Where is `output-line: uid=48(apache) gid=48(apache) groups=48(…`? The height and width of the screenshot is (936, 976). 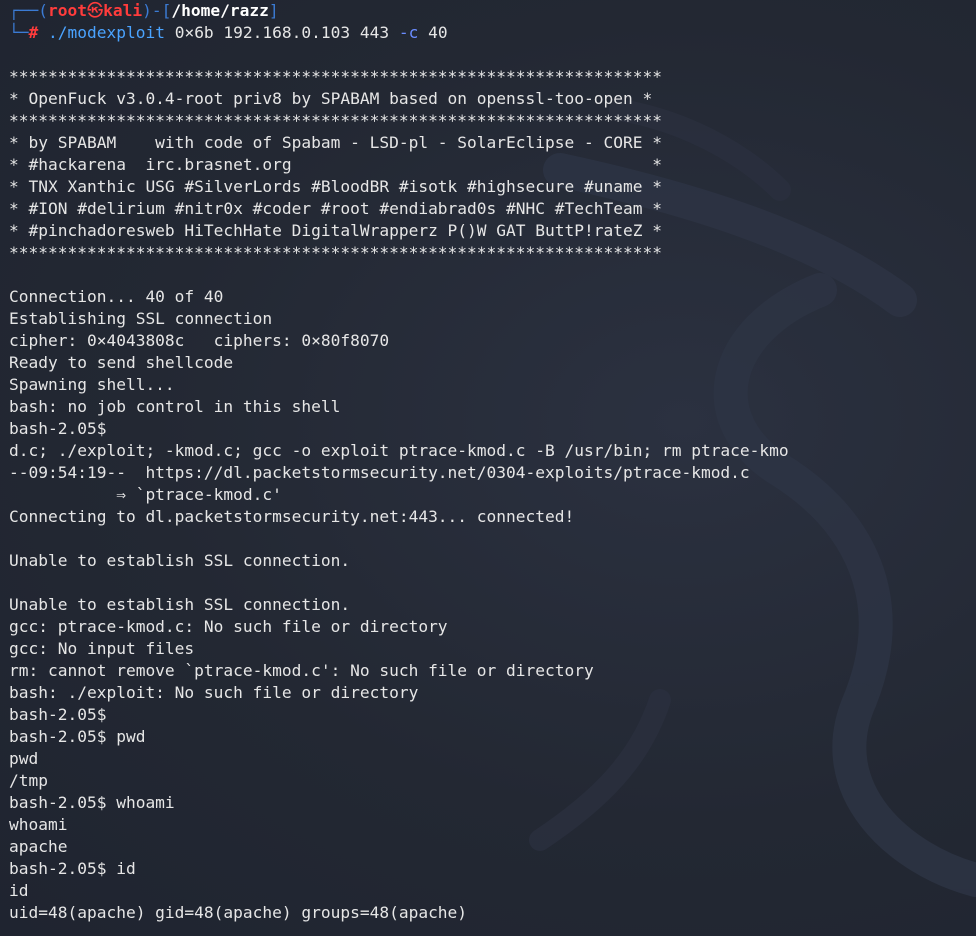
output-line: uid=48(apache) gid=48(apache) groups=48(… is located at coordinates (238, 912).